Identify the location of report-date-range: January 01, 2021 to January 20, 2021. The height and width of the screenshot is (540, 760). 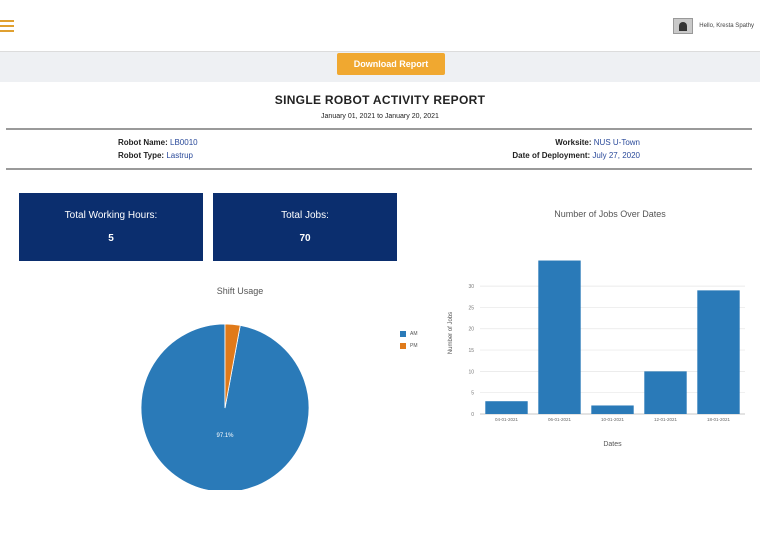
(380, 116).